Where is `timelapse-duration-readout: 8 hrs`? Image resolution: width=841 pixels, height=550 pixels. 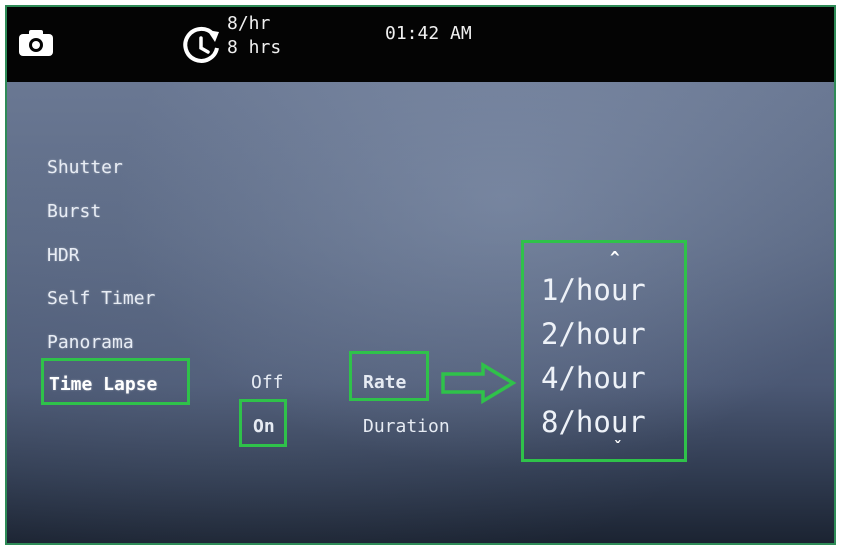 timelapse-duration-readout: 8 hrs is located at coordinates (254, 47).